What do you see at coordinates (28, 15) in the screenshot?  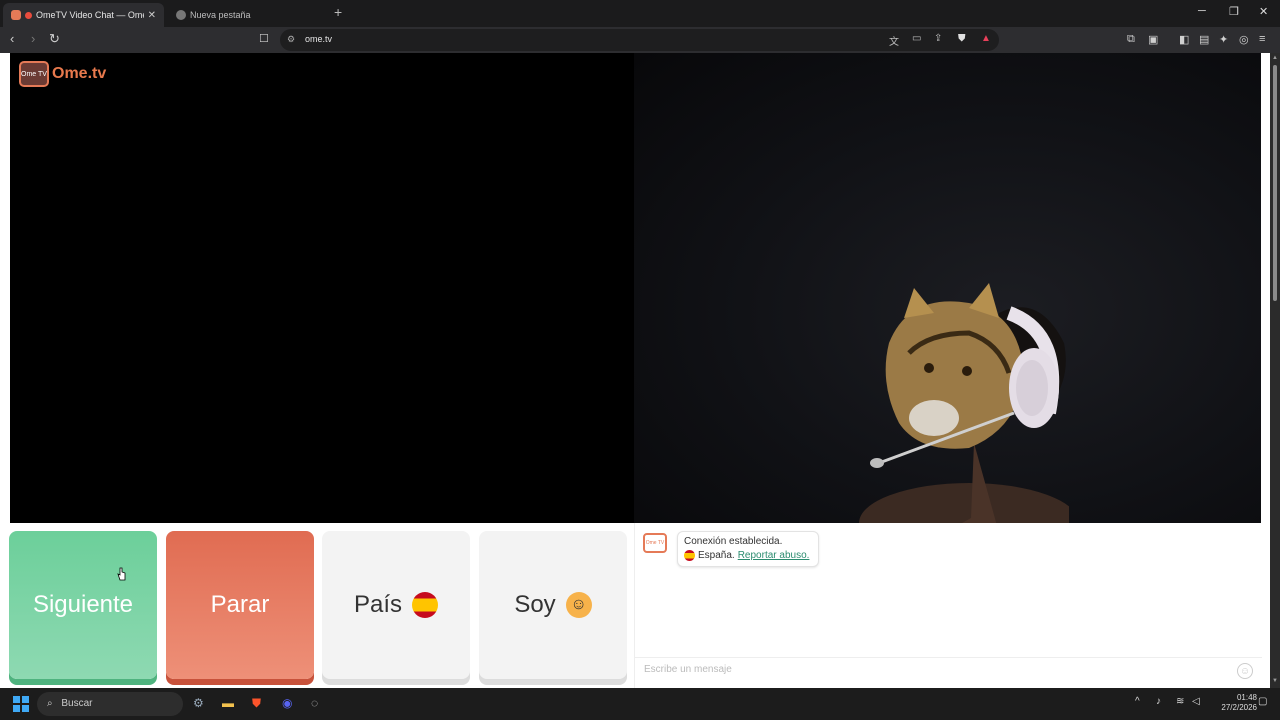 I see `recording-indicator-icon` at bounding box center [28, 15].